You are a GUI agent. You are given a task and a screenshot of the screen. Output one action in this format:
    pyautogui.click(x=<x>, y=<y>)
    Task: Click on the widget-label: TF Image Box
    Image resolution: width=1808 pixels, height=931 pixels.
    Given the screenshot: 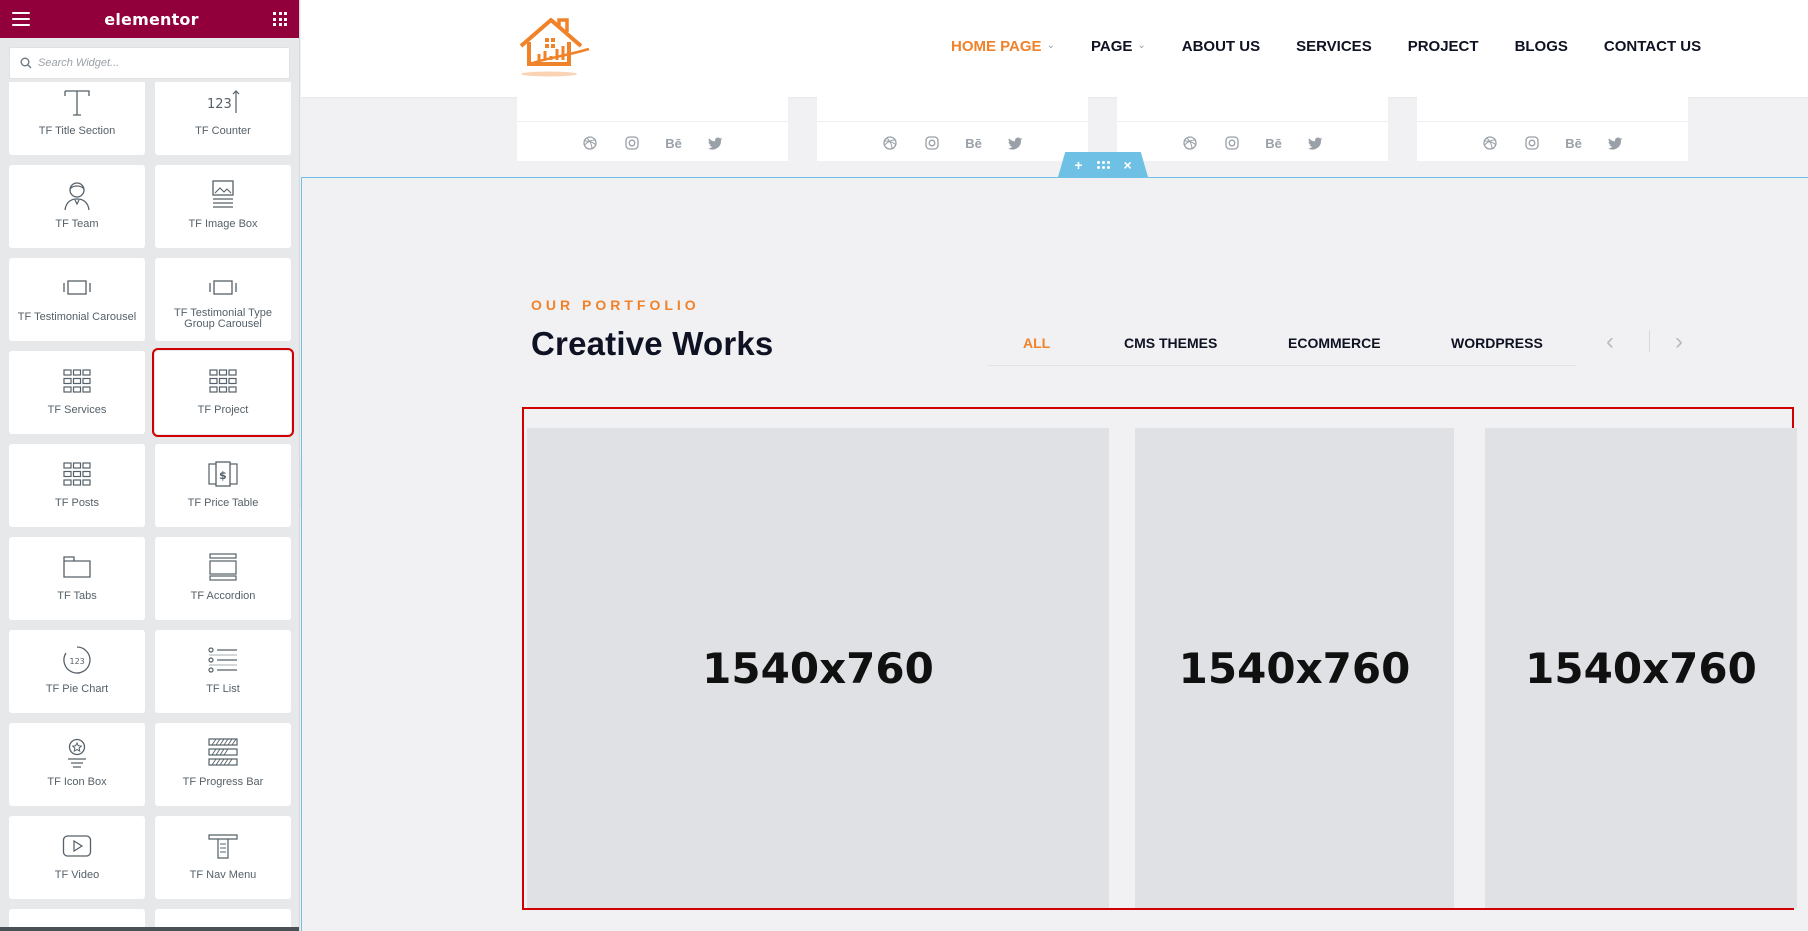 What is the action you would take?
    pyautogui.click(x=223, y=224)
    